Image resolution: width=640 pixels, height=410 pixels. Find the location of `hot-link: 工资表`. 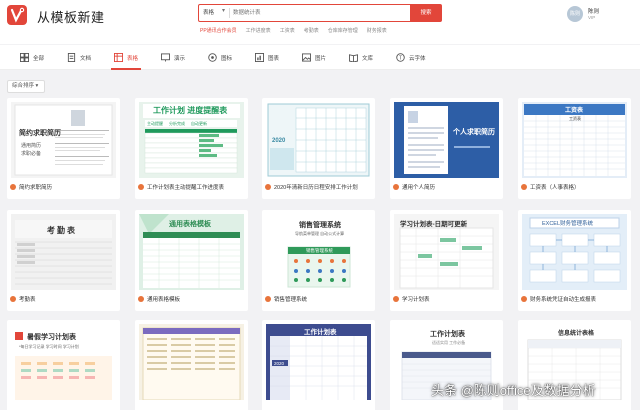

hot-link: 工资表 is located at coordinates (287, 30).